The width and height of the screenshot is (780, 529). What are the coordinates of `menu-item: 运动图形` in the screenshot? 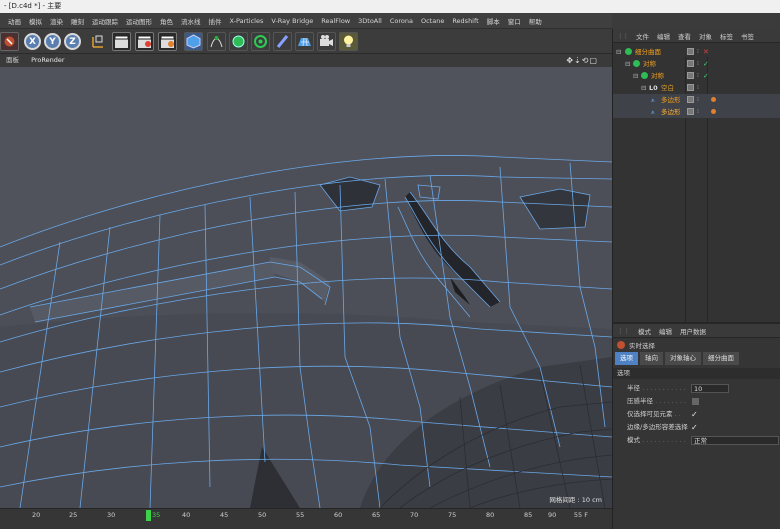 It's located at (139, 21).